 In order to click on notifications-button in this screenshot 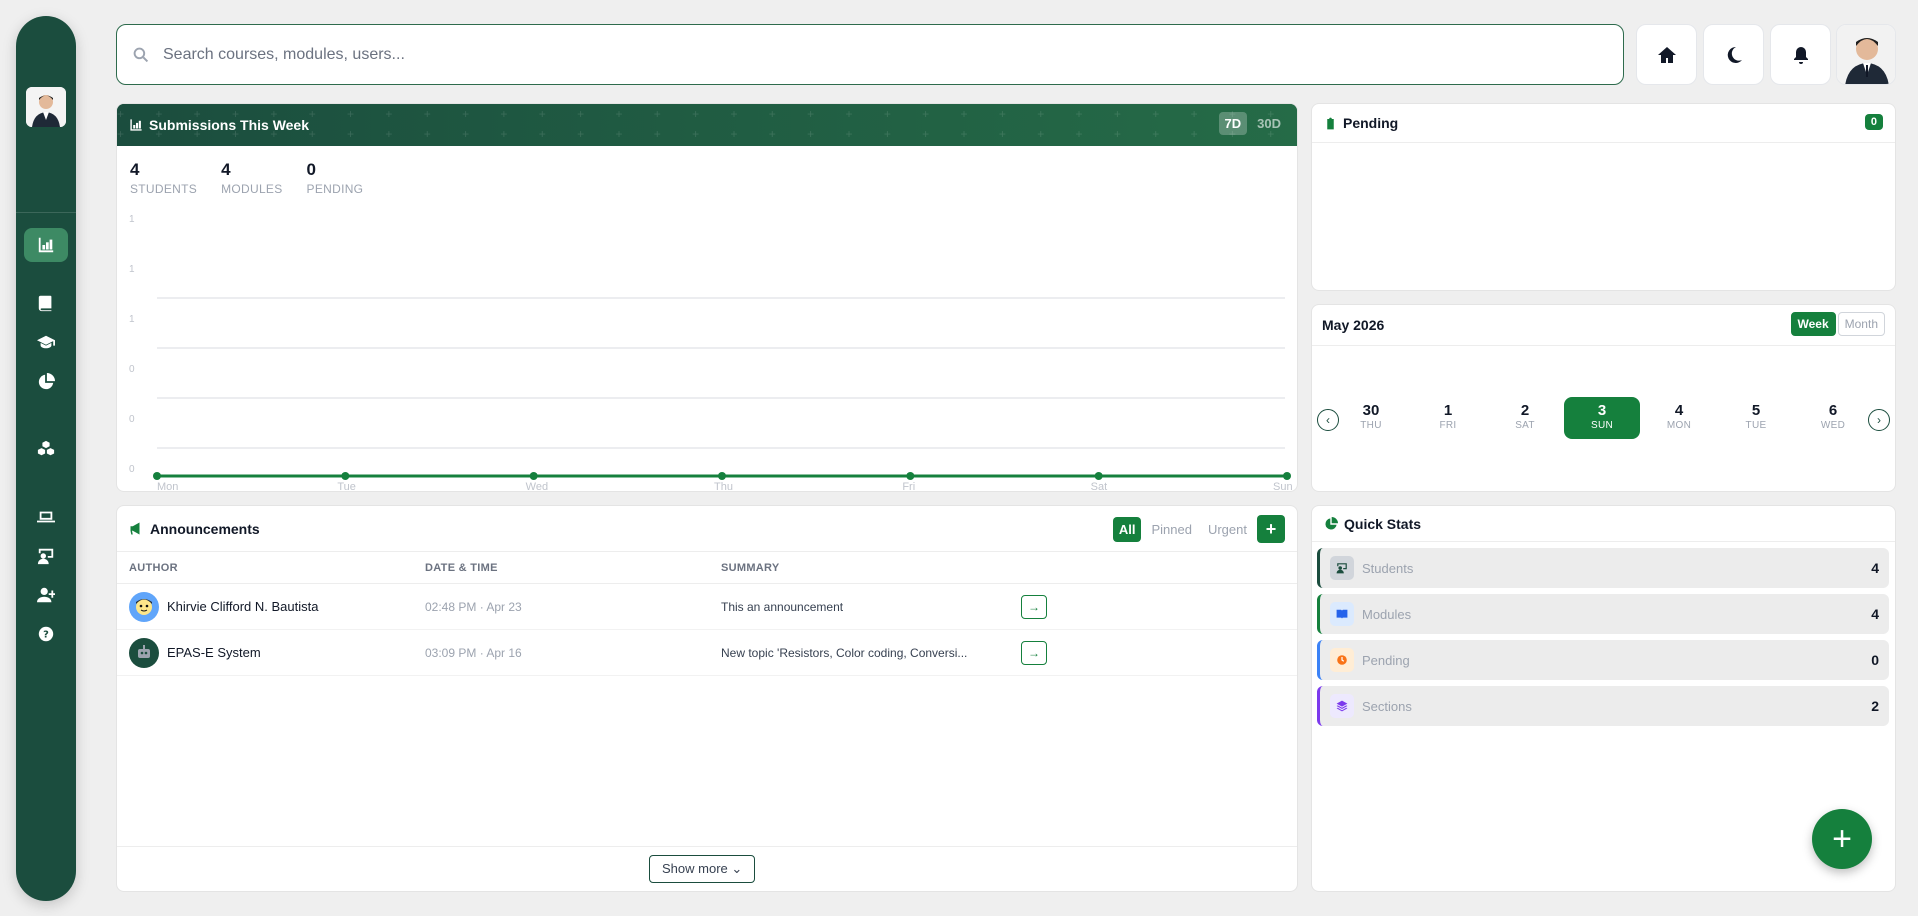, I will do `click(1800, 54)`.